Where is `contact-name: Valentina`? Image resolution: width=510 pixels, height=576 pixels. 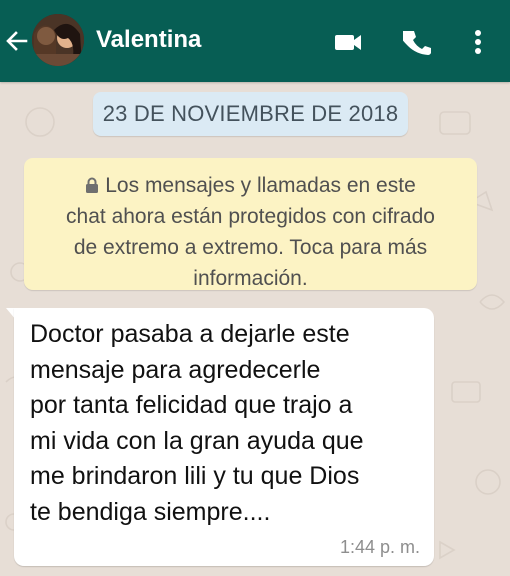 contact-name: Valentina is located at coordinates (148, 40).